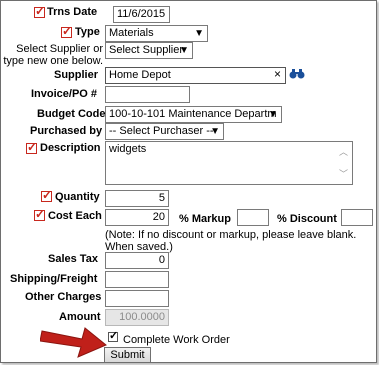 The height and width of the screenshot is (365, 379). Describe the element at coordinates (176, 340) in the screenshot. I see `complete-work-order-label: Complete Work Order` at that location.